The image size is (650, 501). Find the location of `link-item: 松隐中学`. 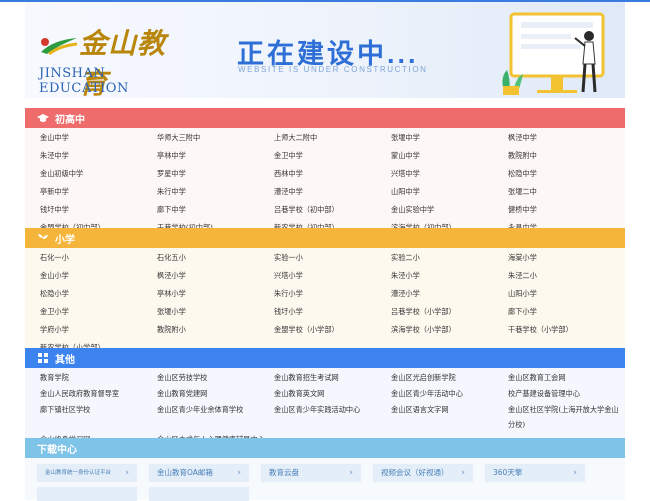

link-item: 松隐中学 is located at coordinates (566, 173).